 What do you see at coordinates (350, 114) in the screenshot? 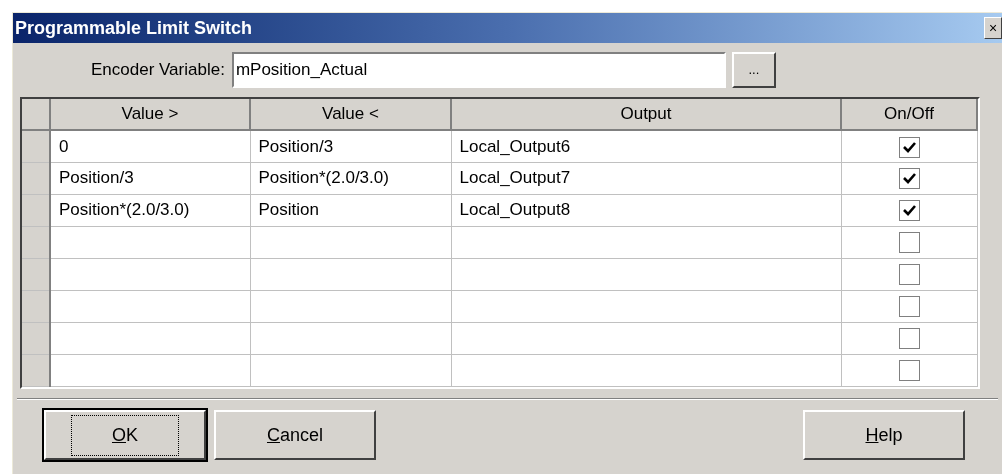
I see `column-header: Value <` at bounding box center [350, 114].